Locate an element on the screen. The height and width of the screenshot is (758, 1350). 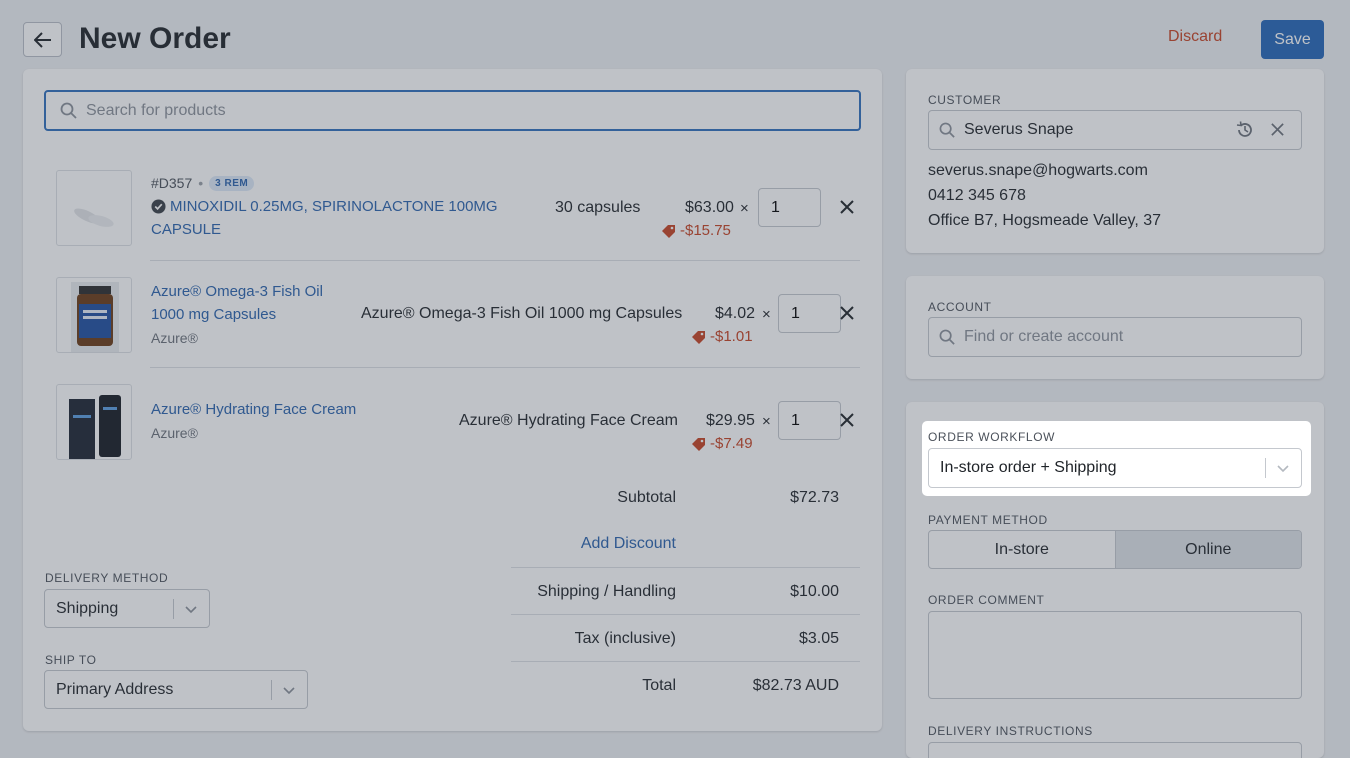
delivery-instructions-label: DELIVERY INSTRUCTIONS is located at coordinates (1010, 731).